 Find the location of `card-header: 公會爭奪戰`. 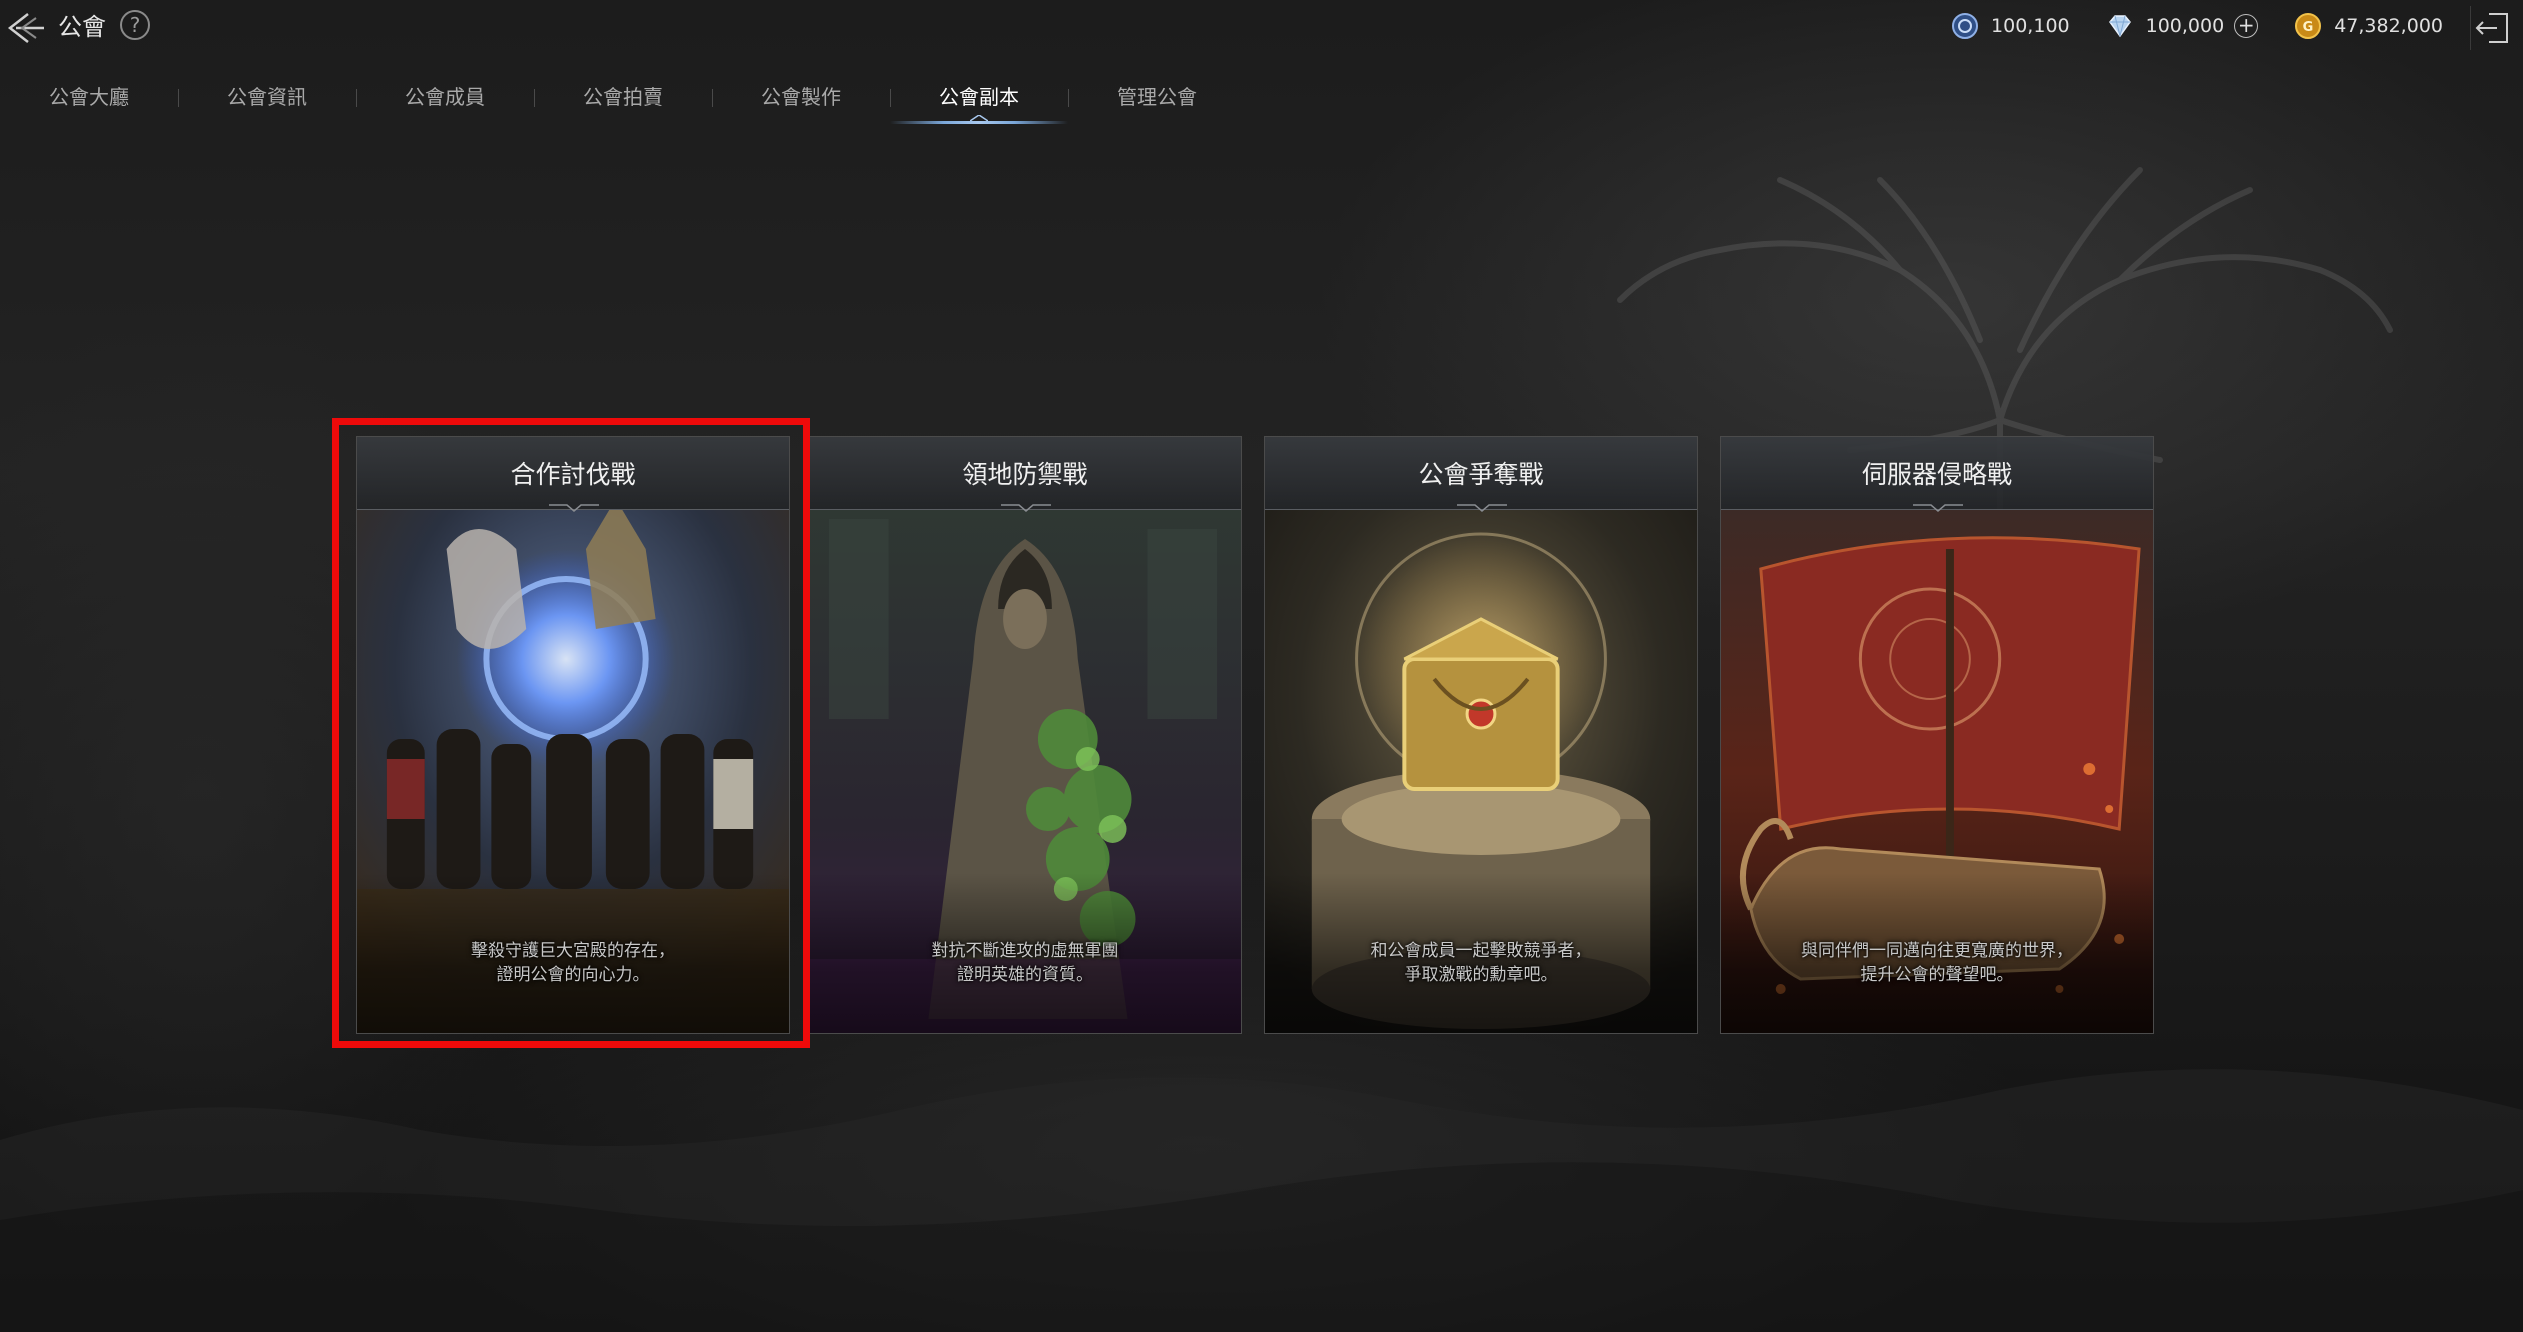

card-header: 公會爭奪戰 is located at coordinates (1481, 474).